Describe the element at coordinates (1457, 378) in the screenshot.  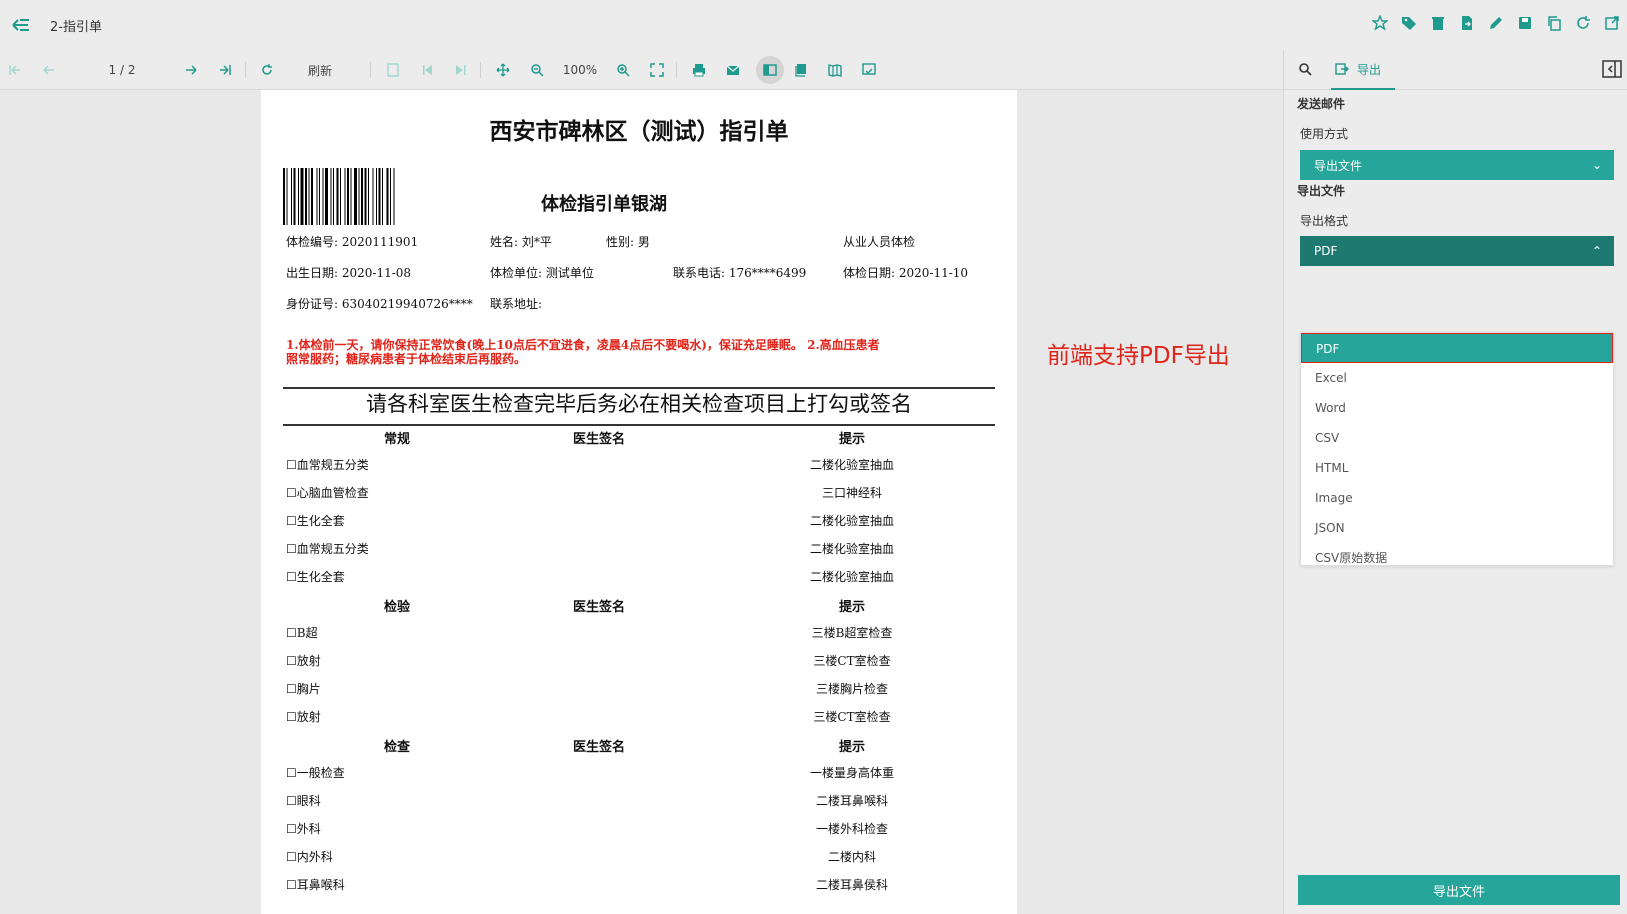
I see `format-option: Excel` at that location.